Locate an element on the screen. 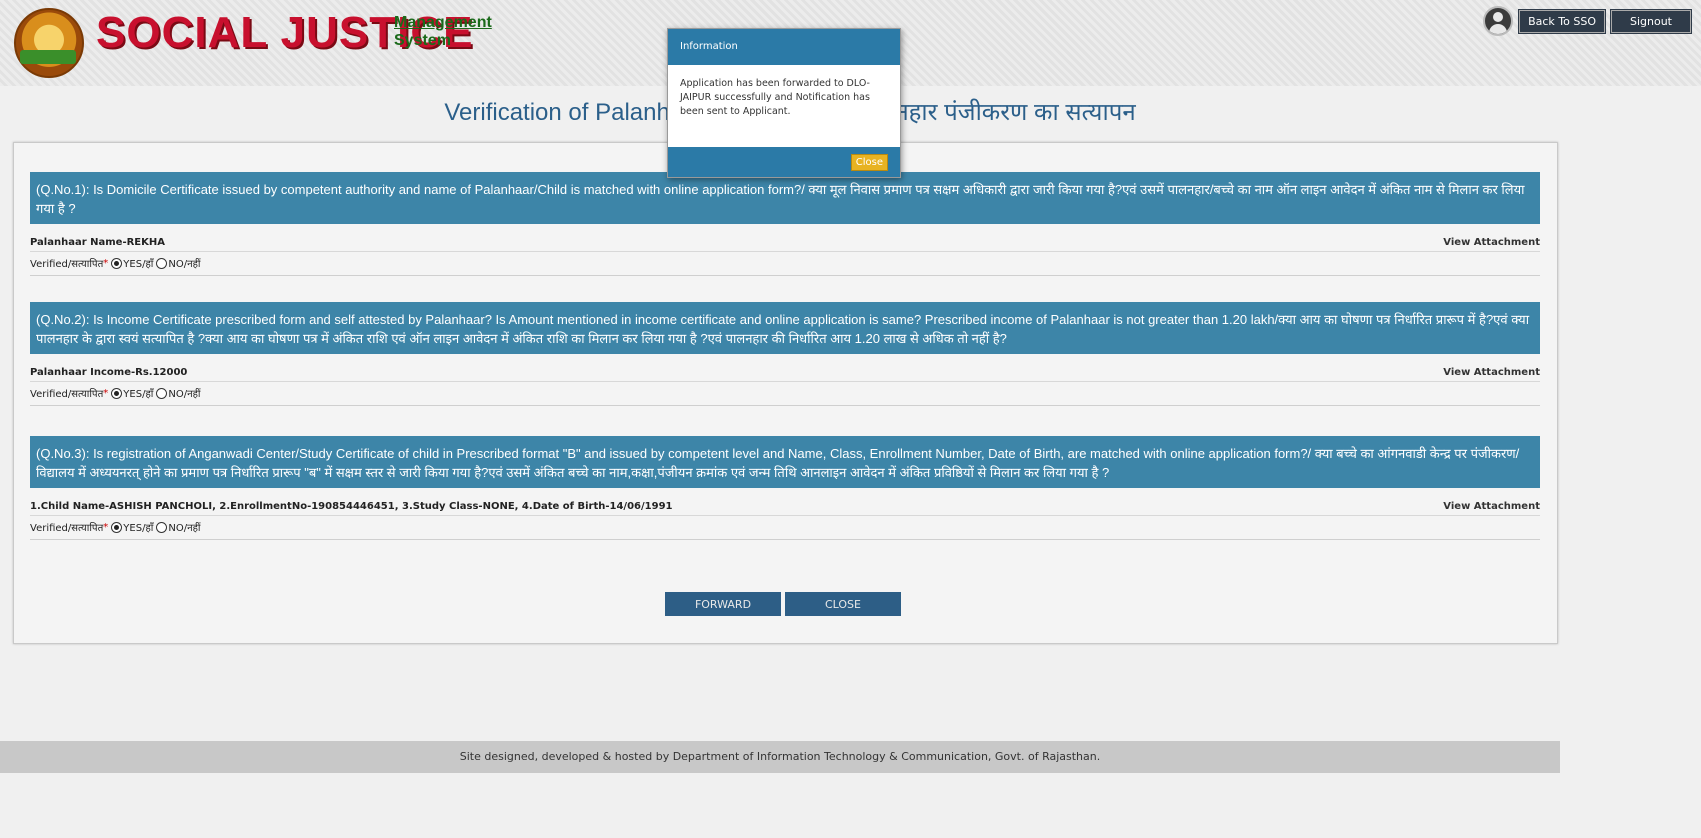  question-detail: Palanhaar Income-Rs.12000 is located at coordinates (109, 372).